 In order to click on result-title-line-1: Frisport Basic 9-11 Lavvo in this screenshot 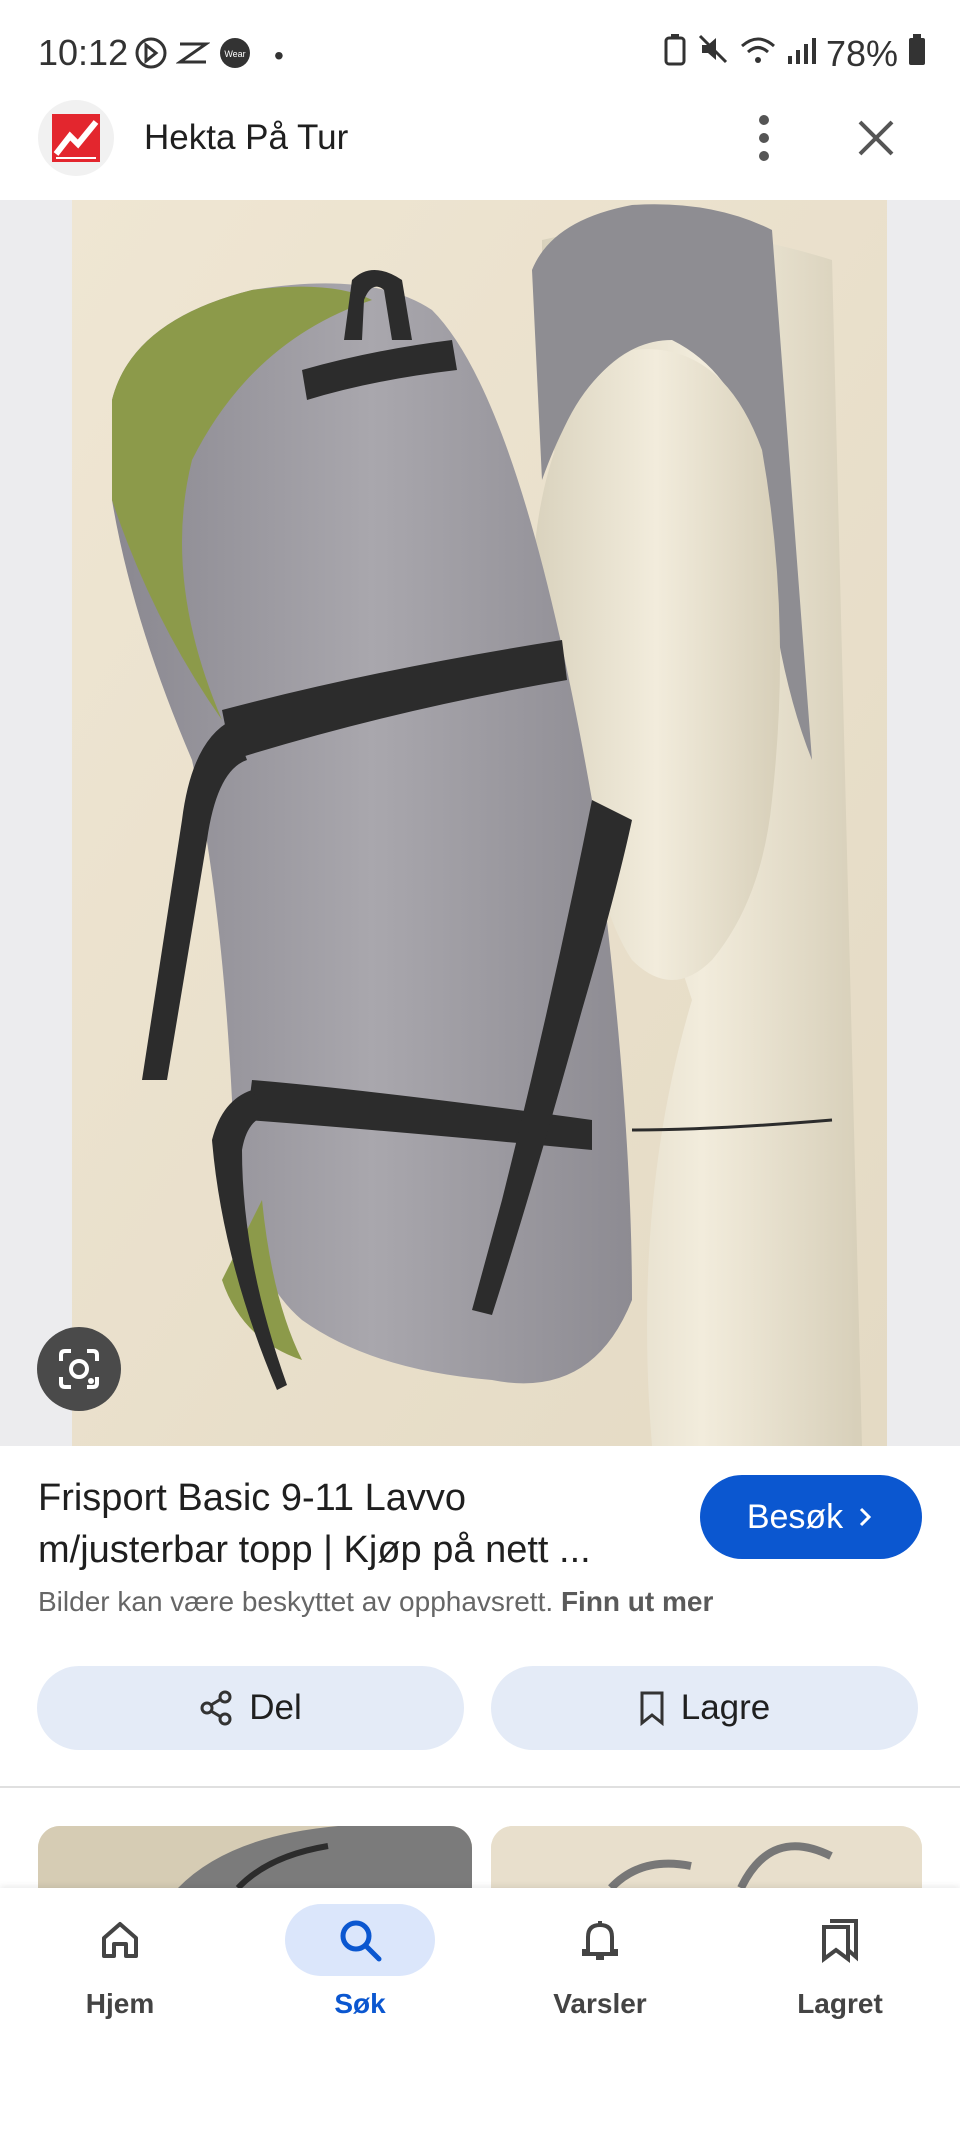, I will do `click(252, 1498)`.